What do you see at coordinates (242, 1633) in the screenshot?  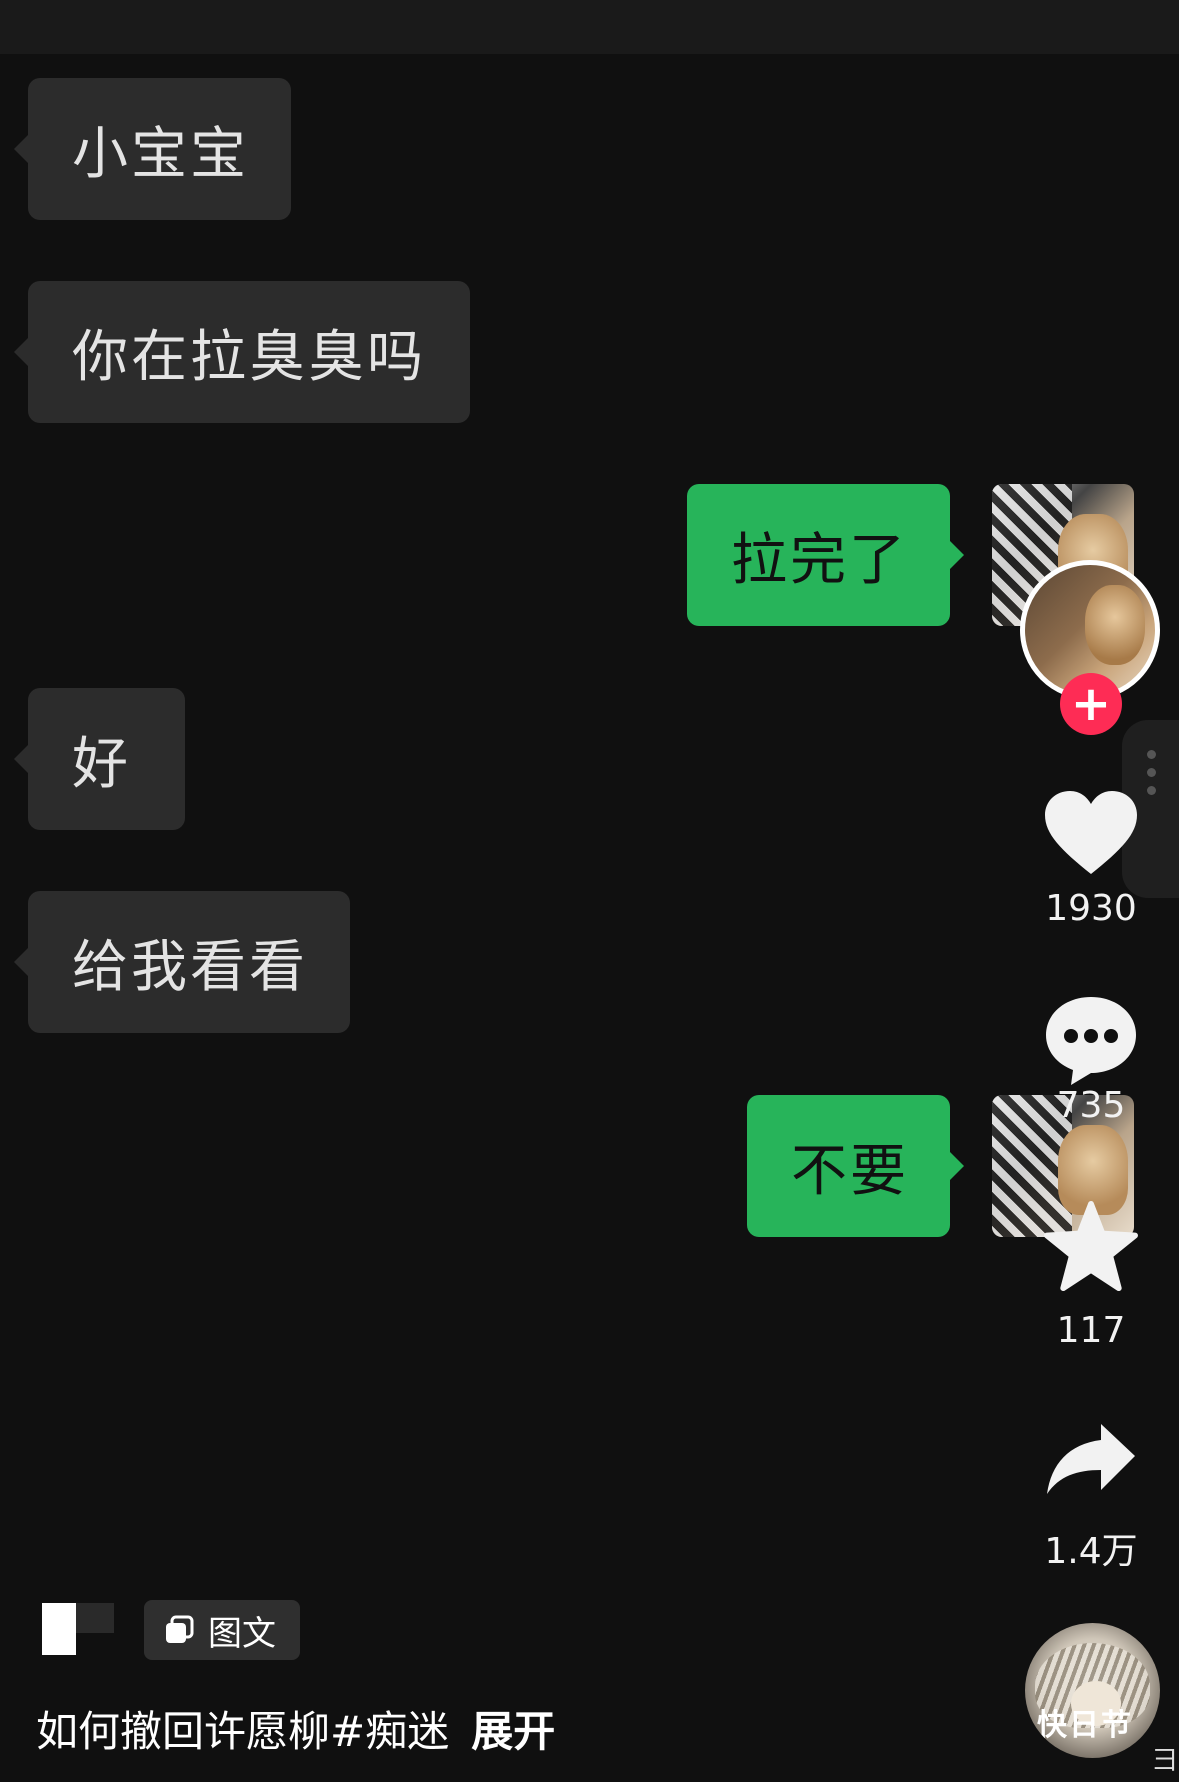 I see `image-text-label: 图文` at bounding box center [242, 1633].